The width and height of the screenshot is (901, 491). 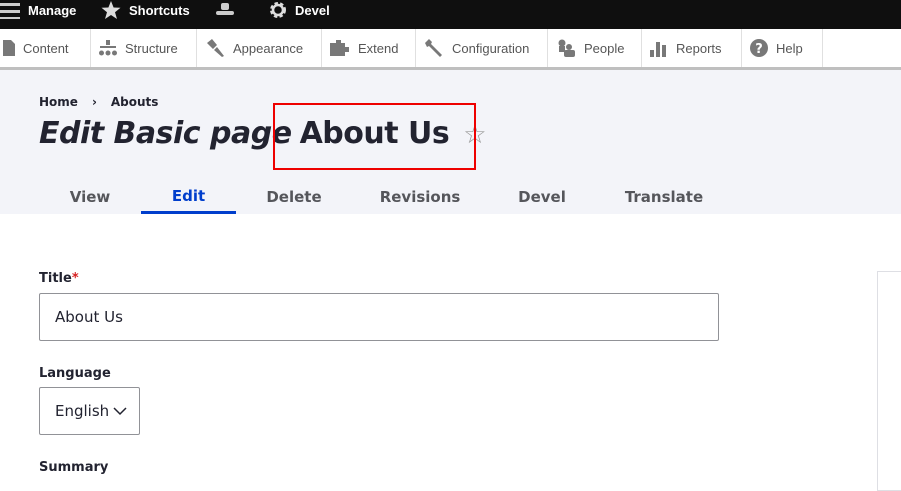 I want to click on bar-chart-icon, so click(x=658, y=49).